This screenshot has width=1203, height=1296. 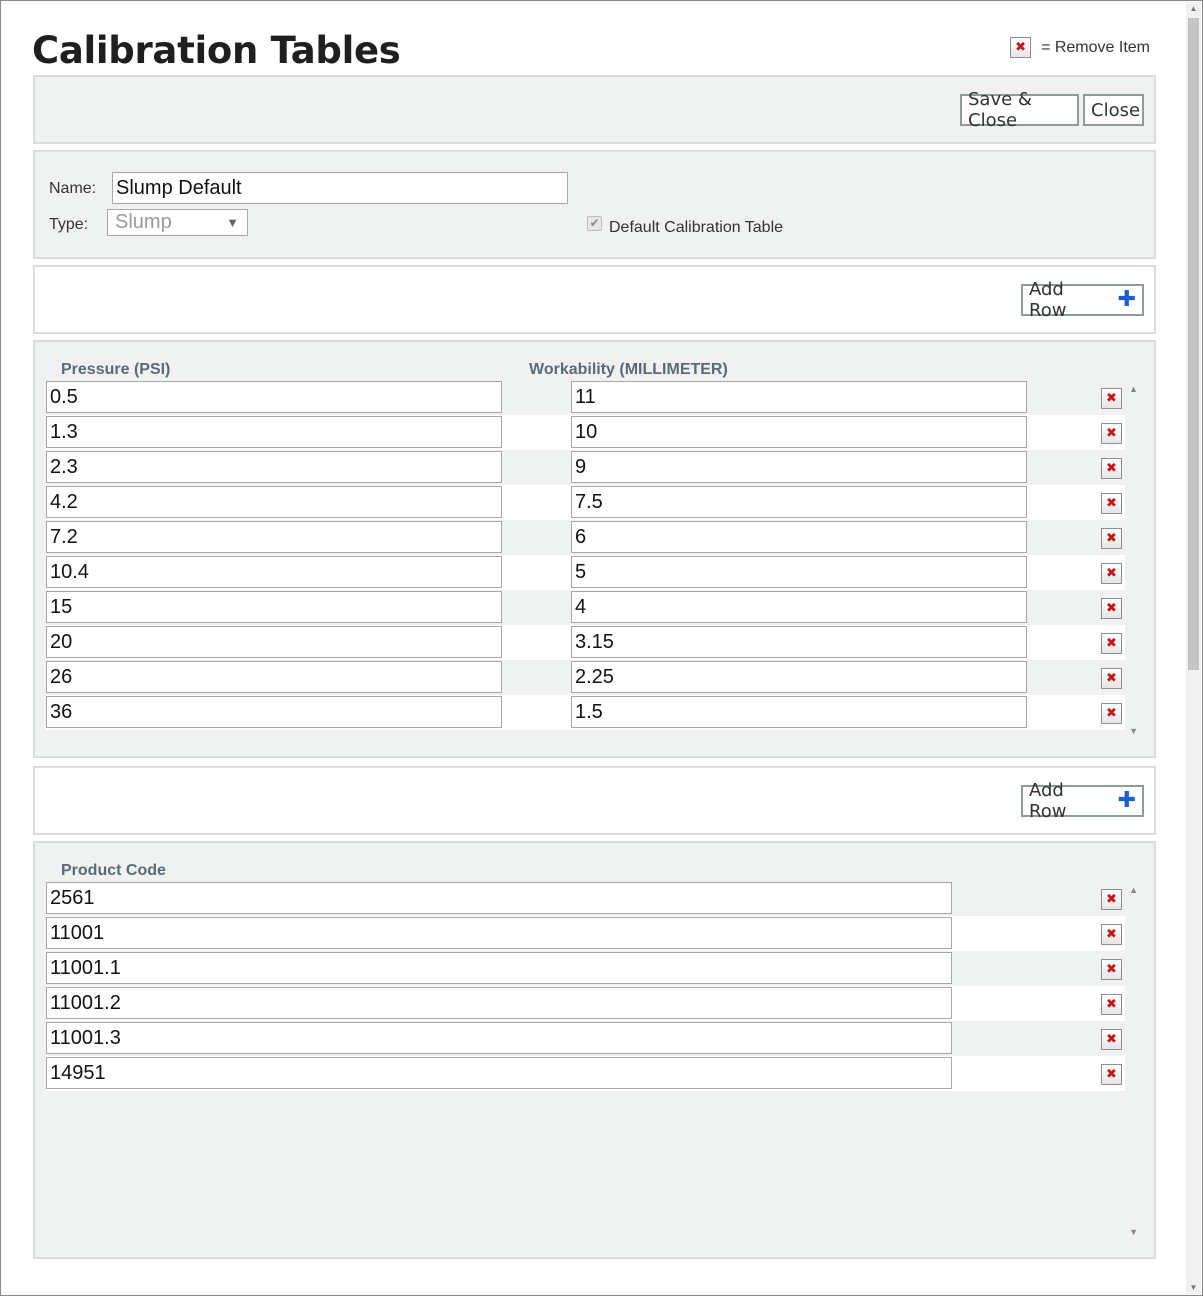 What do you see at coordinates (113, 870) in the screenshot?
I see `product-code-column-header: Product Code` at bounding box center [113, 870].